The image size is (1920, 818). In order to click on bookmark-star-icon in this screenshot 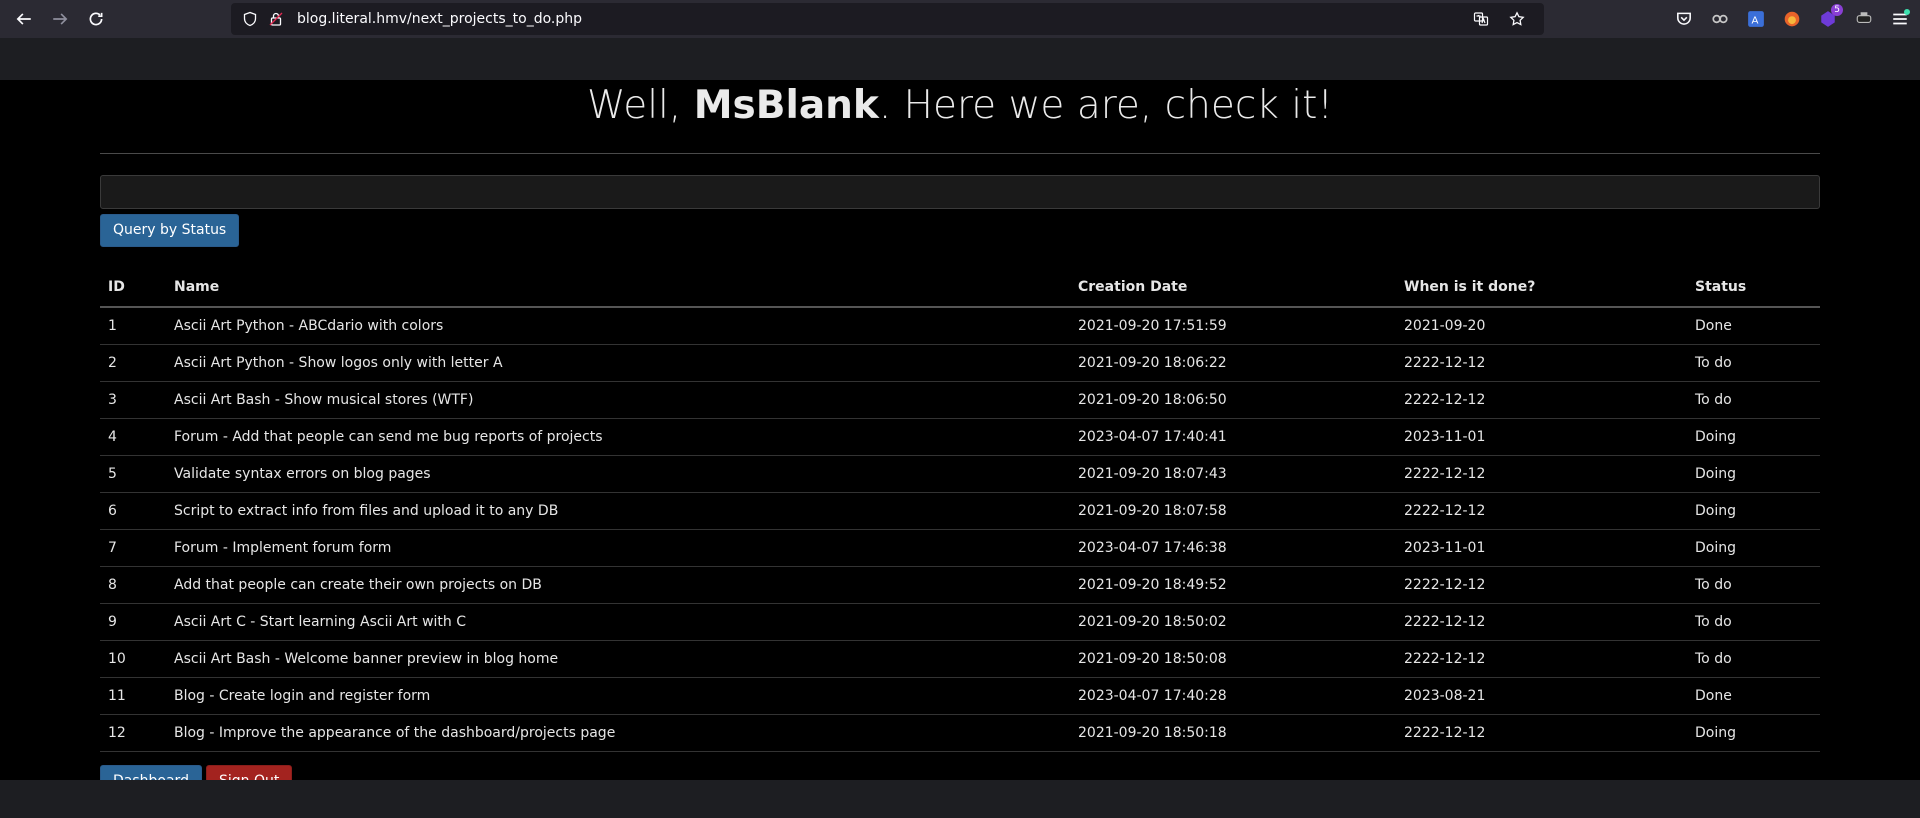, I will do `click(1517, 19)`.